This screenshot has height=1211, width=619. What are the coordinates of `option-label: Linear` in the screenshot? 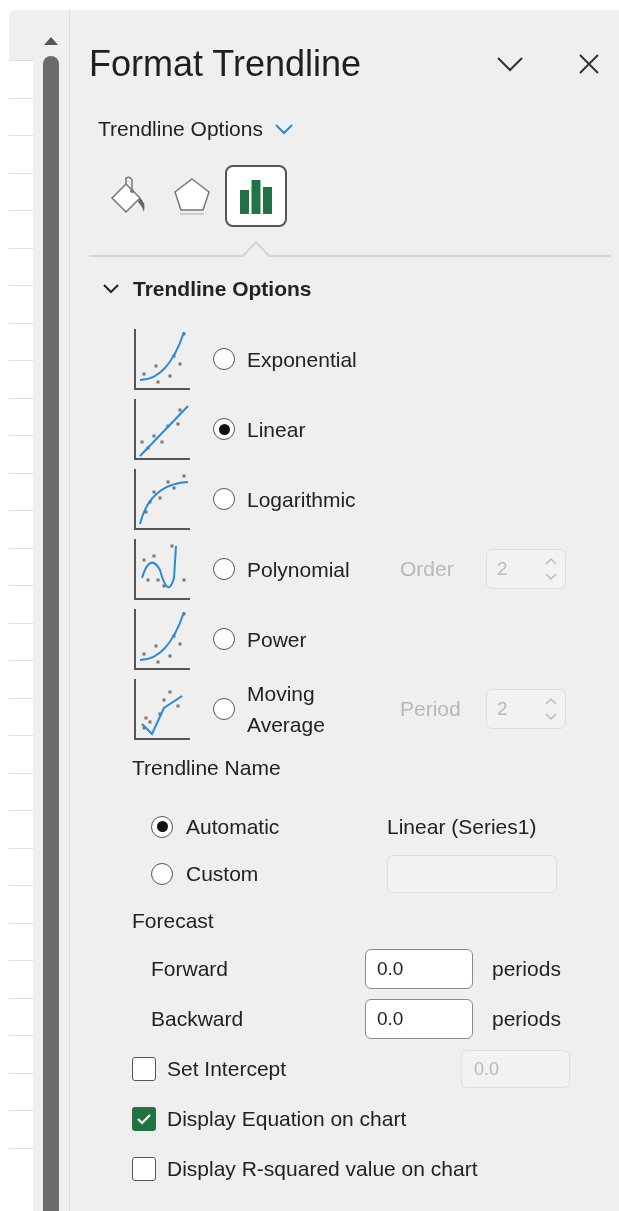 It's located at (277, 429).